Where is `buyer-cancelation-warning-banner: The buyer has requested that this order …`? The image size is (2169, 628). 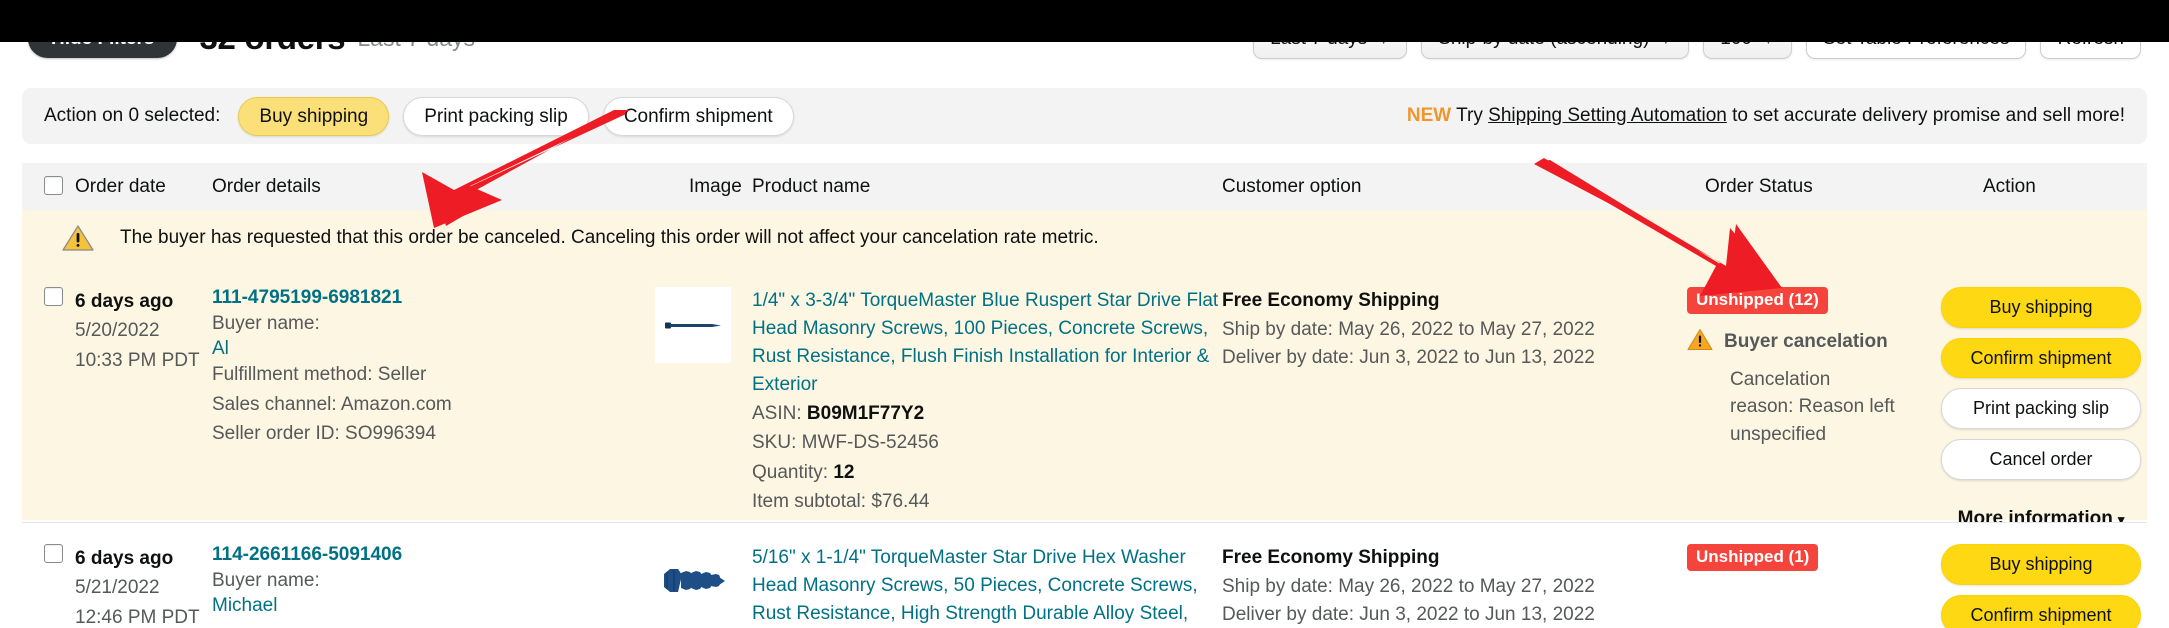
buyer-cancelation-warning-banner: The buyer has requested that this order … is located at coordinates (1084, 238).